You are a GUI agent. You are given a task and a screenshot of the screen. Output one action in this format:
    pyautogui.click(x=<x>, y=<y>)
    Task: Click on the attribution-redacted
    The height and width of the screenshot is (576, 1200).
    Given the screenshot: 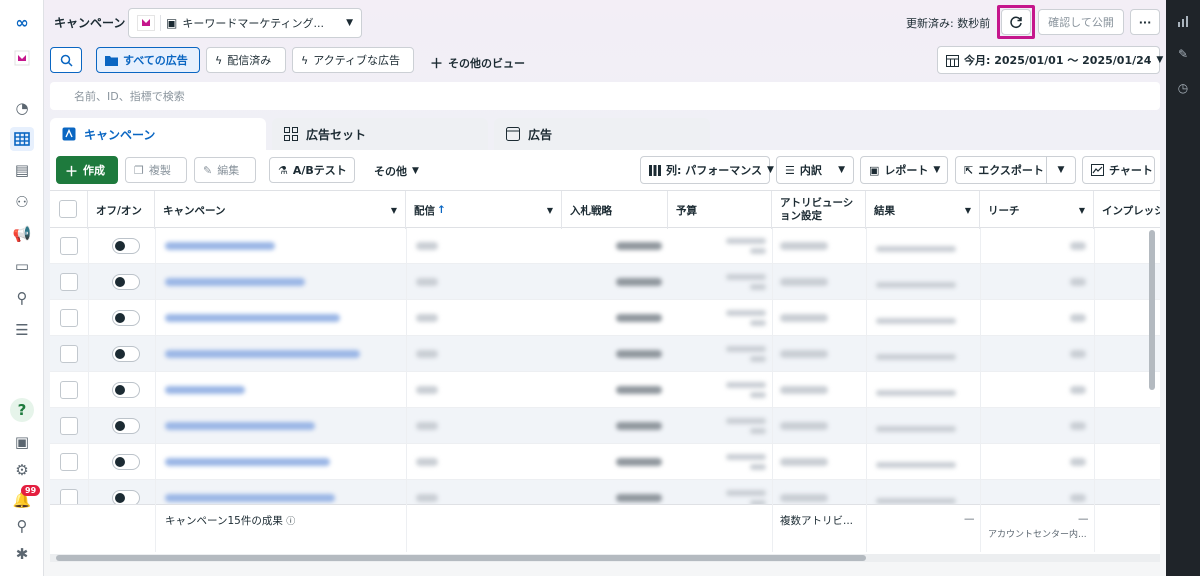 What is the action you would take?
    pyautogui.click(x=804, y=354)
    